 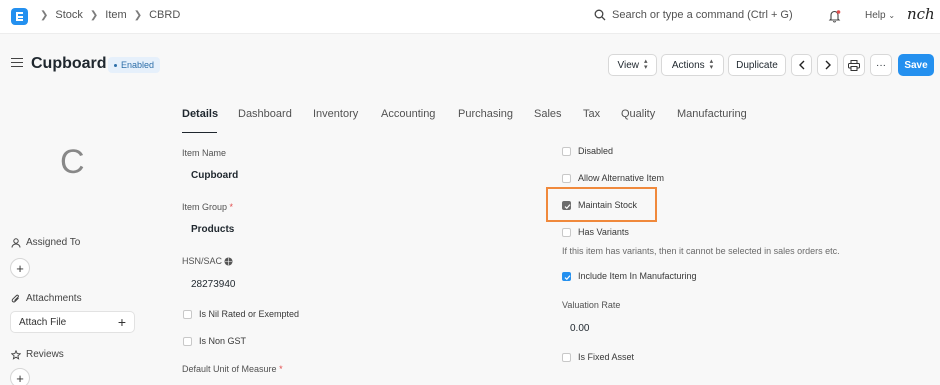 I want to click on status-badge: Enabled, so click(x=134, y=65).